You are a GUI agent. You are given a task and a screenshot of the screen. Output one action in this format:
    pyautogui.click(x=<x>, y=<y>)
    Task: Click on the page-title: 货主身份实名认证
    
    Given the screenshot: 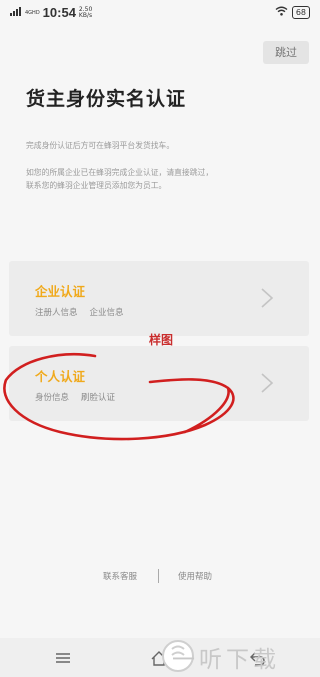 What is the action you would take?
    pyautogui.click(x=106, y=99)
    